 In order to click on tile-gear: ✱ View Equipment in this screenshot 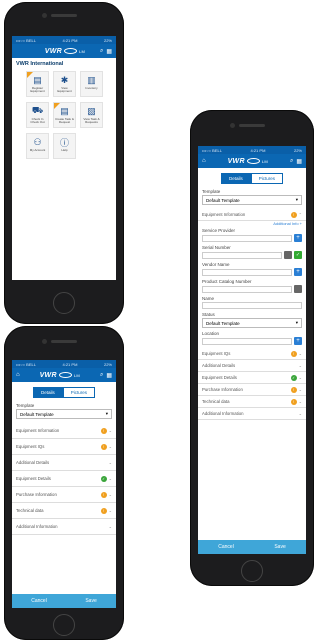, I will do `click(64, 84)`.